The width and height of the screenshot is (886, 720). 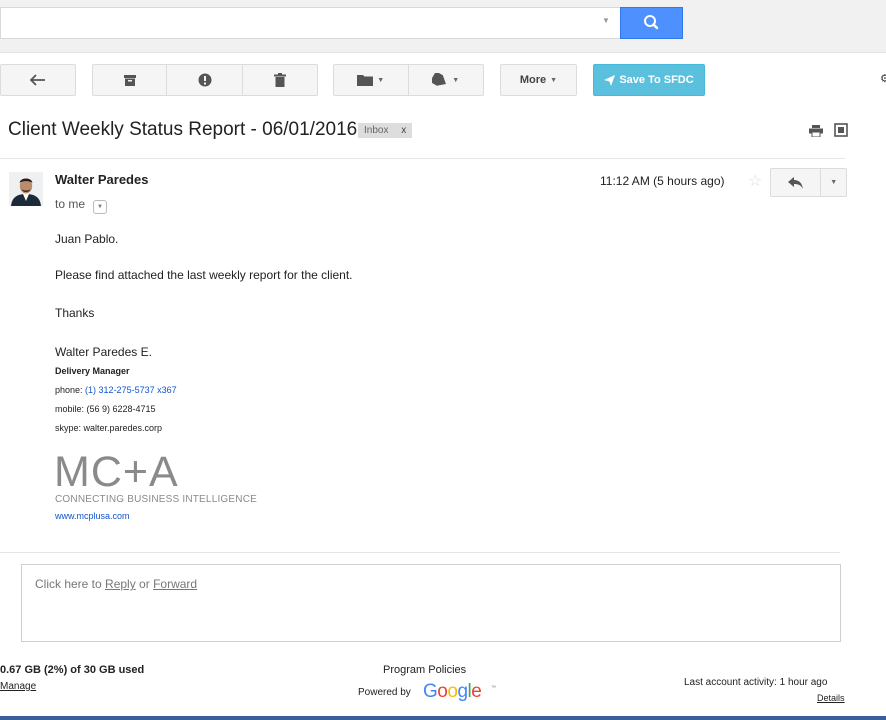 What do you see at coordinates (75, 313) in the screenshot?
I see `body-closing: Thanks` at bounding box center [75, 313].